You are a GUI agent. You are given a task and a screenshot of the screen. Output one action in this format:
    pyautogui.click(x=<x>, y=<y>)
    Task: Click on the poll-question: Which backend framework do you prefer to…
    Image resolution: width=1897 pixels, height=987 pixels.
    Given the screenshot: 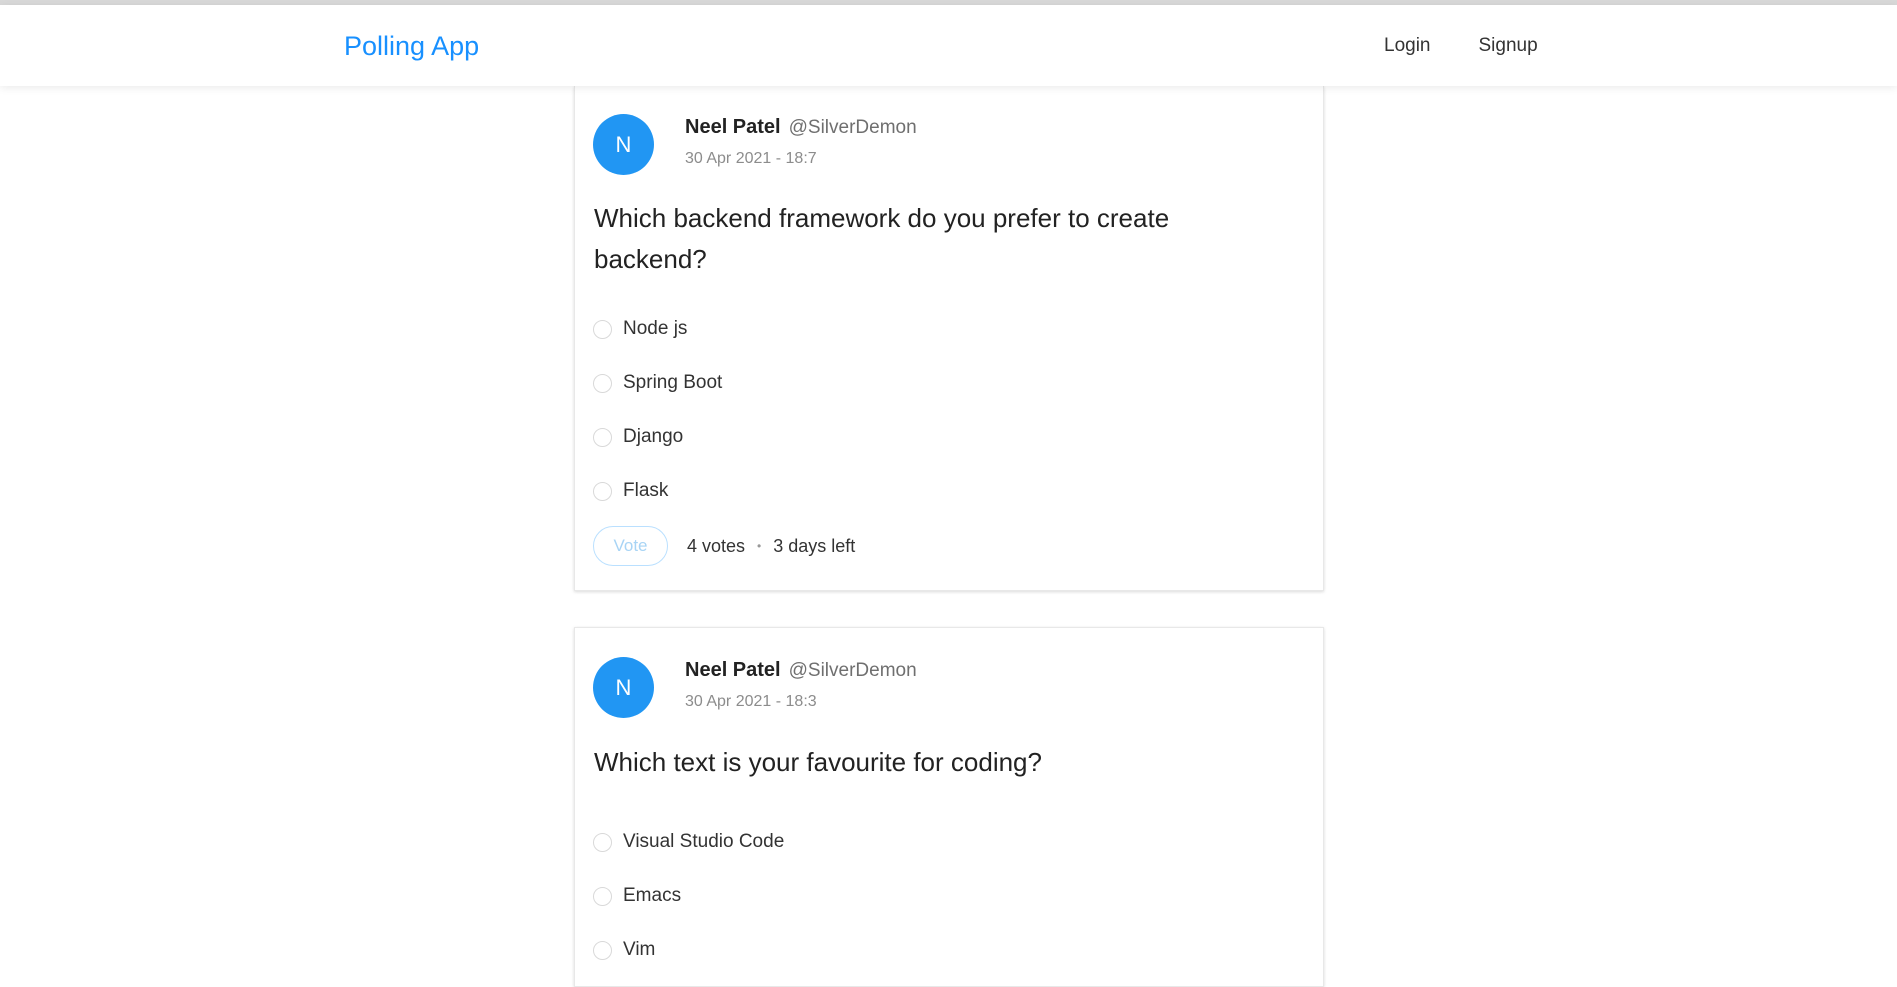 What is the action you would take?
    pyautogui.click(x=882, y=238)
    